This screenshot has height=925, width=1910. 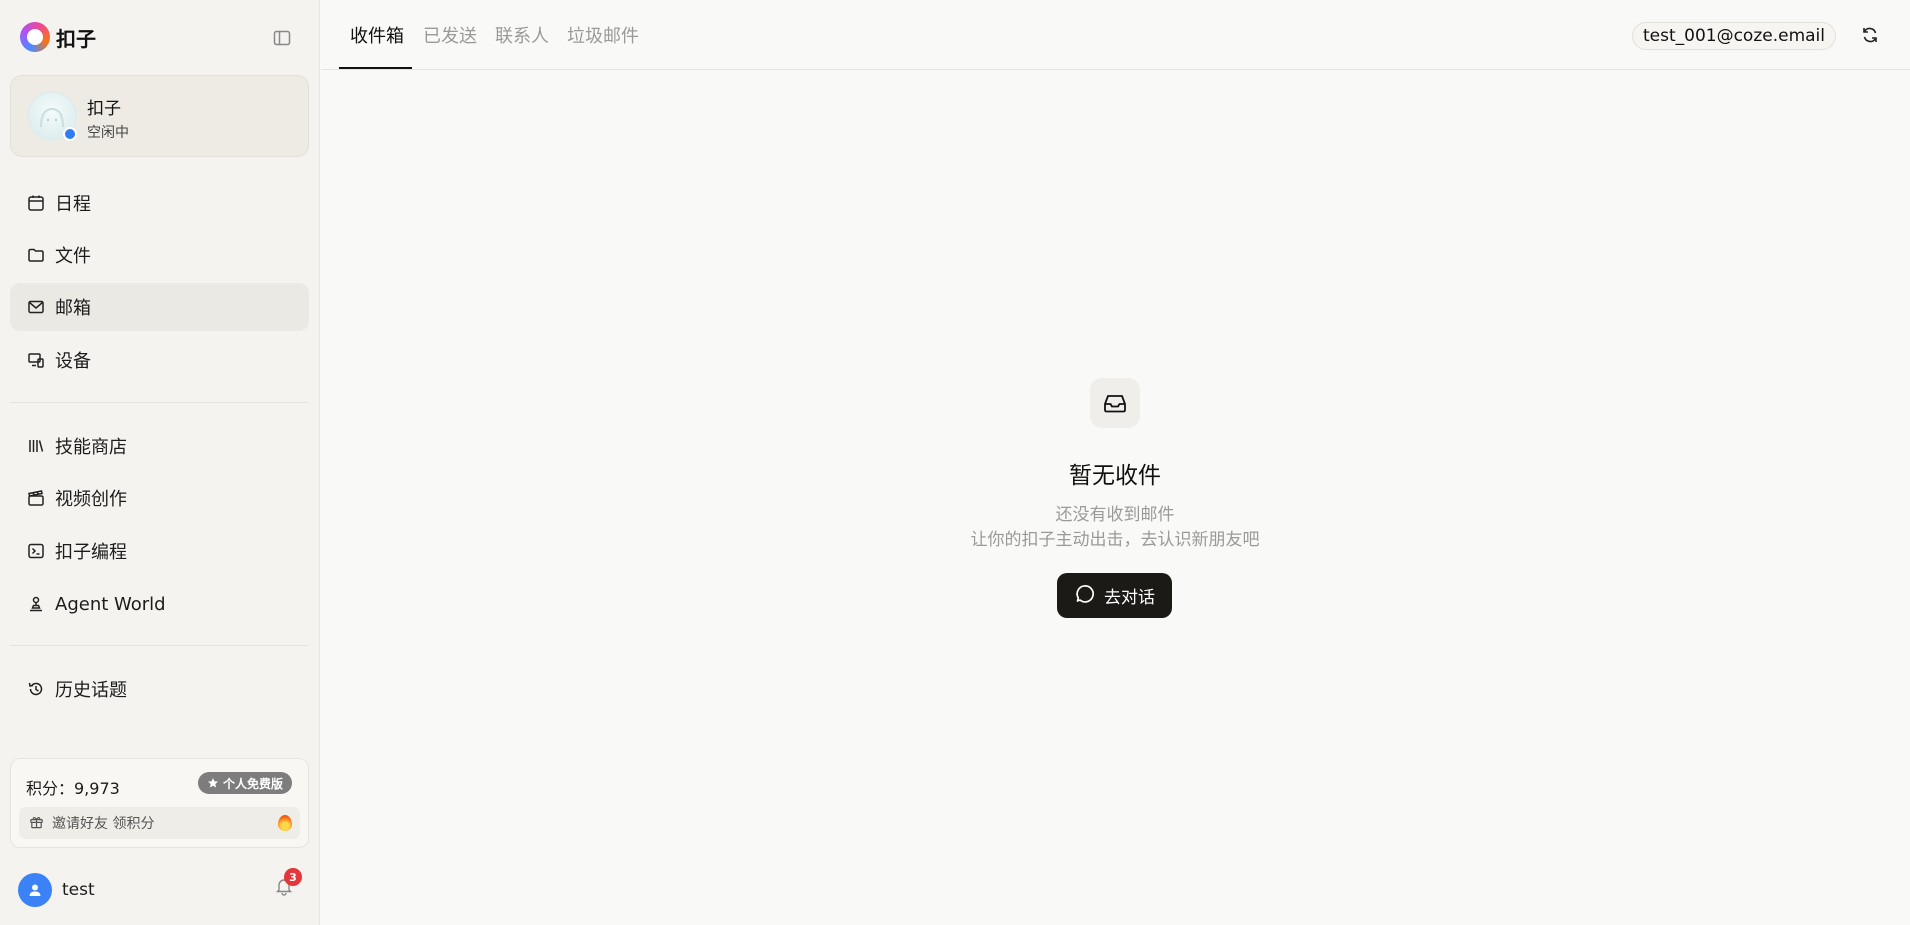 What do you see at coordinates (108, 133) in the screenshot?
I see `agent-status: 空闲中` at bounding box center [108, 133].